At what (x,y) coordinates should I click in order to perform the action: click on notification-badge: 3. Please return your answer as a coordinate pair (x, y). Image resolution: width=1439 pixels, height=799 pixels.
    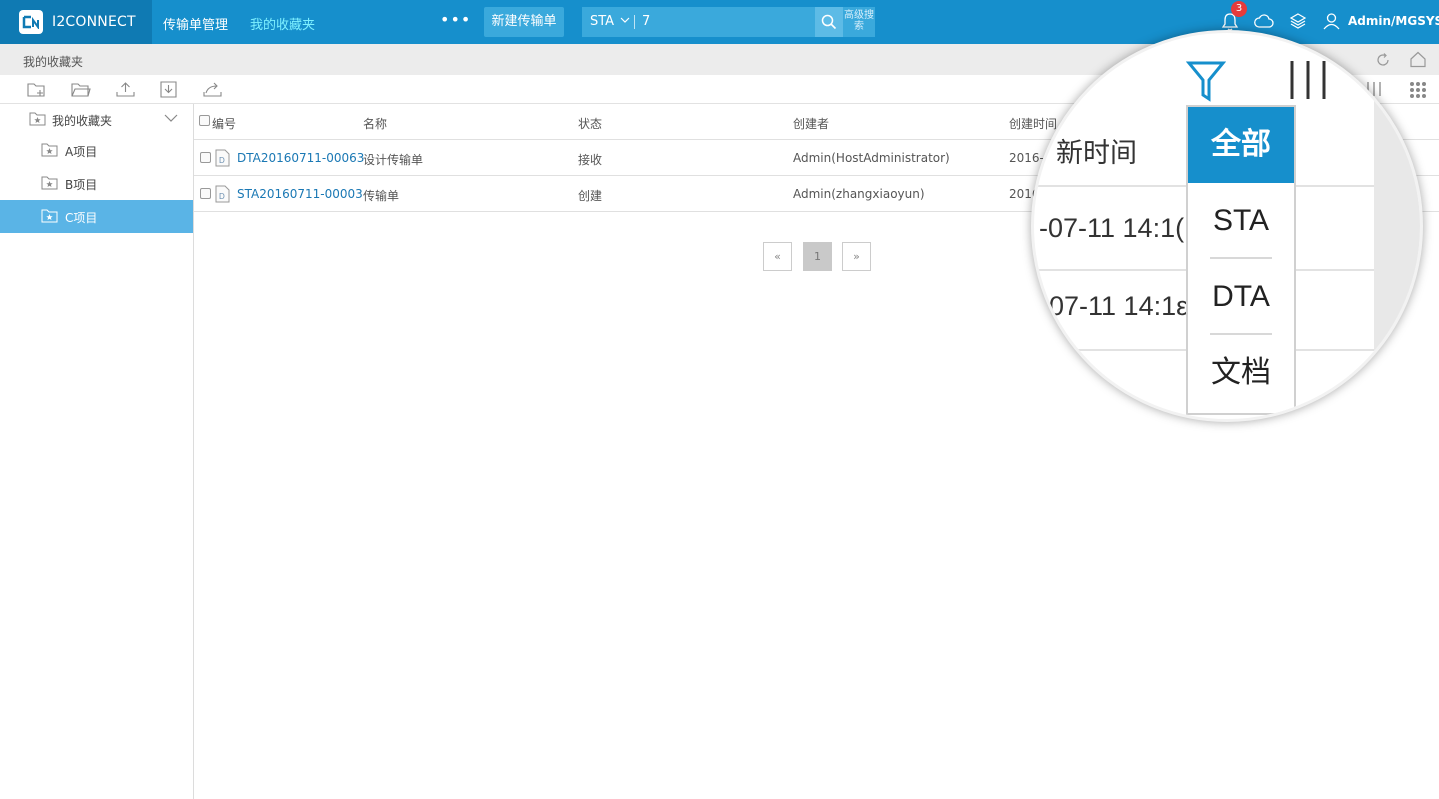
    Looking at the image, I should click on (1239, 9).